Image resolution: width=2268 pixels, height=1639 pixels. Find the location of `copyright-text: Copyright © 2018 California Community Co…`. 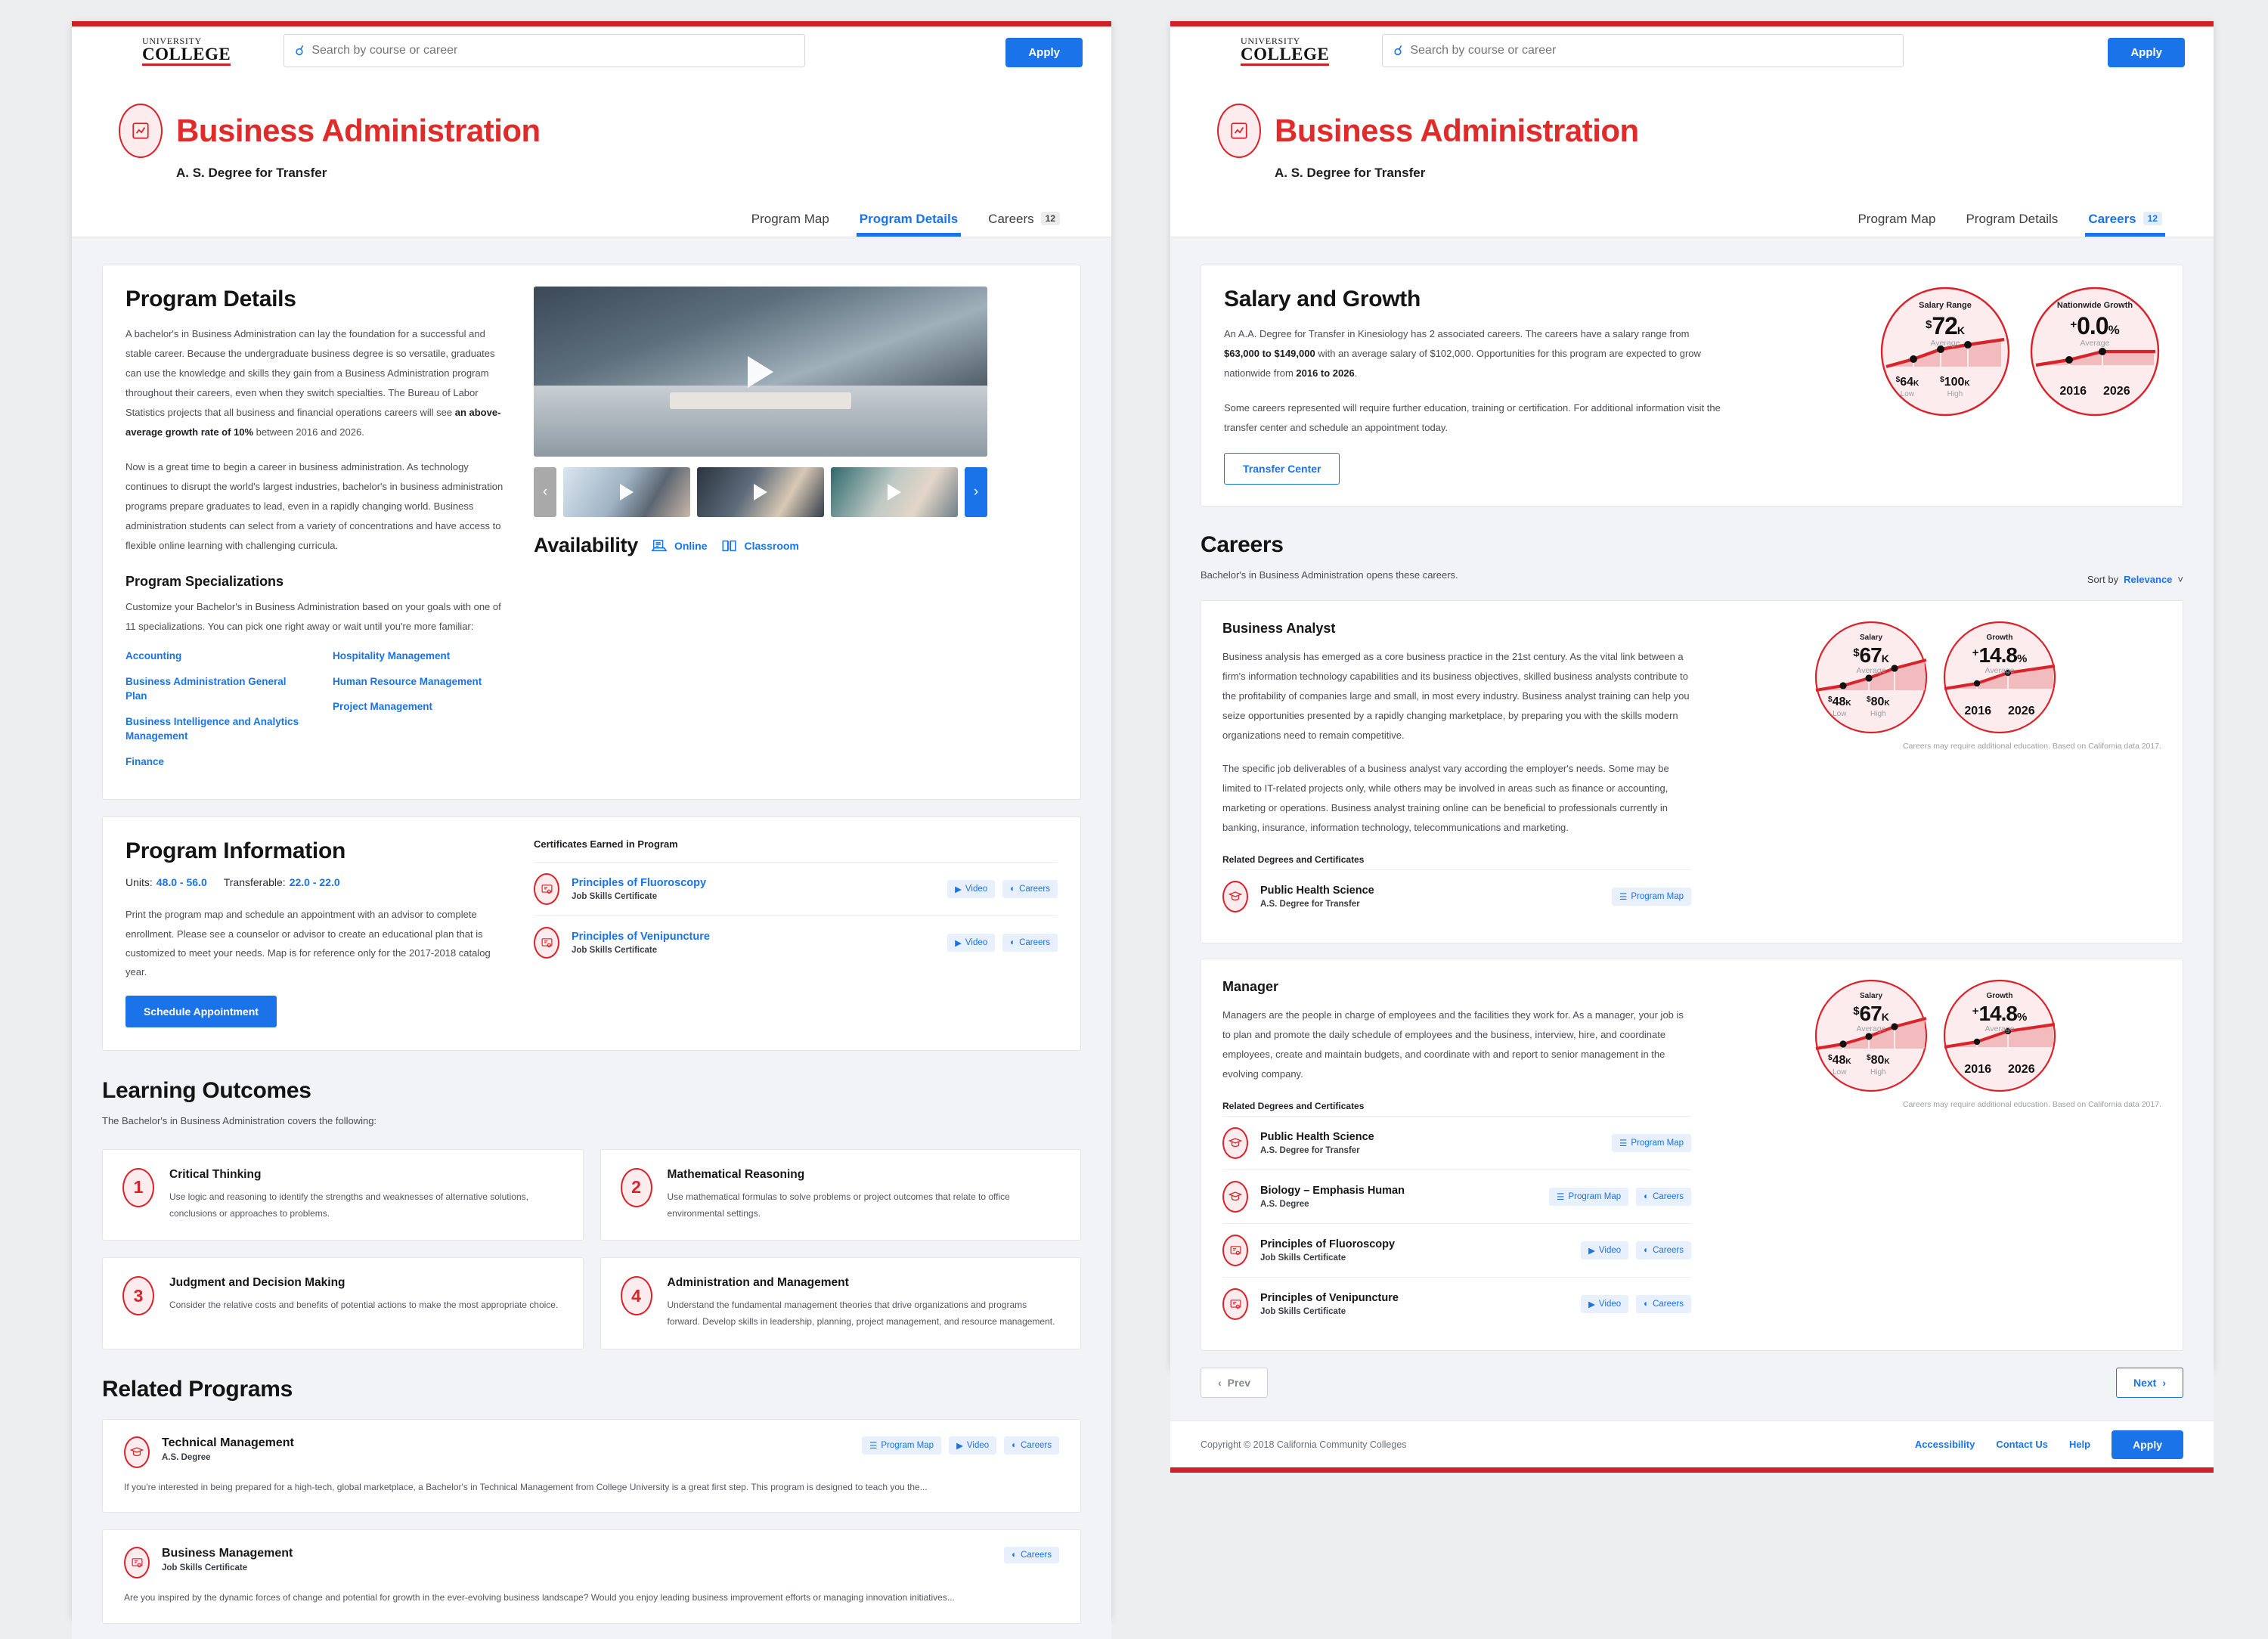

copyright-text: Copyright © 2018 California Community Co… is located at coordinates (1304, 1444).